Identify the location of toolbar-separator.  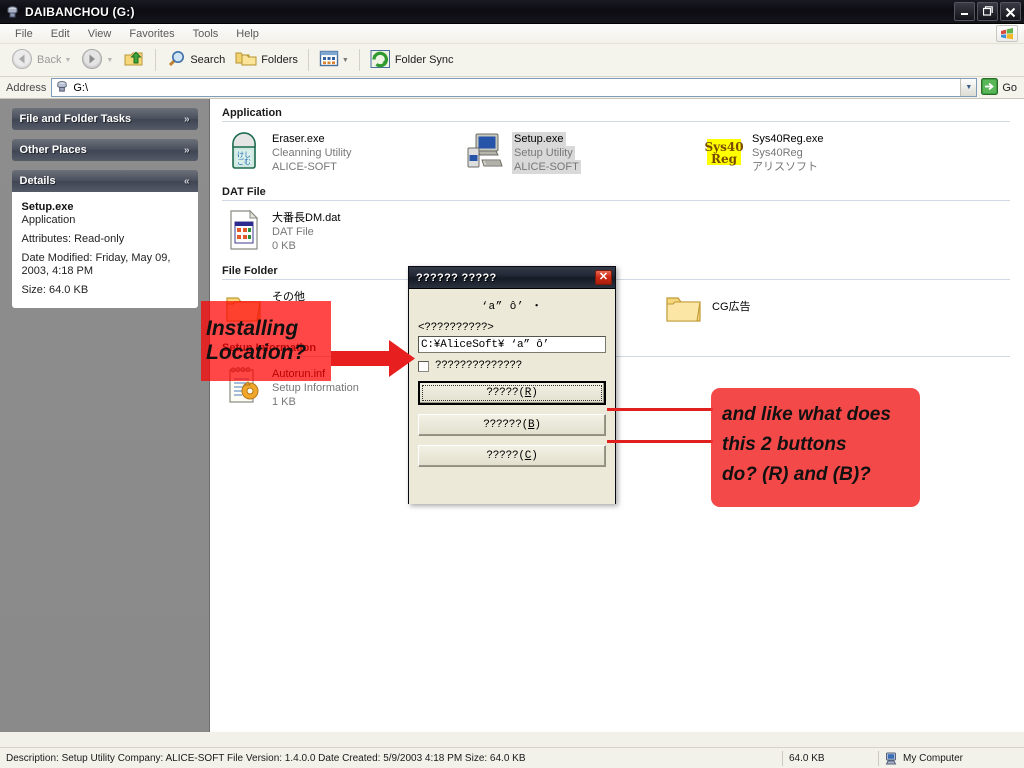
(156, 60).